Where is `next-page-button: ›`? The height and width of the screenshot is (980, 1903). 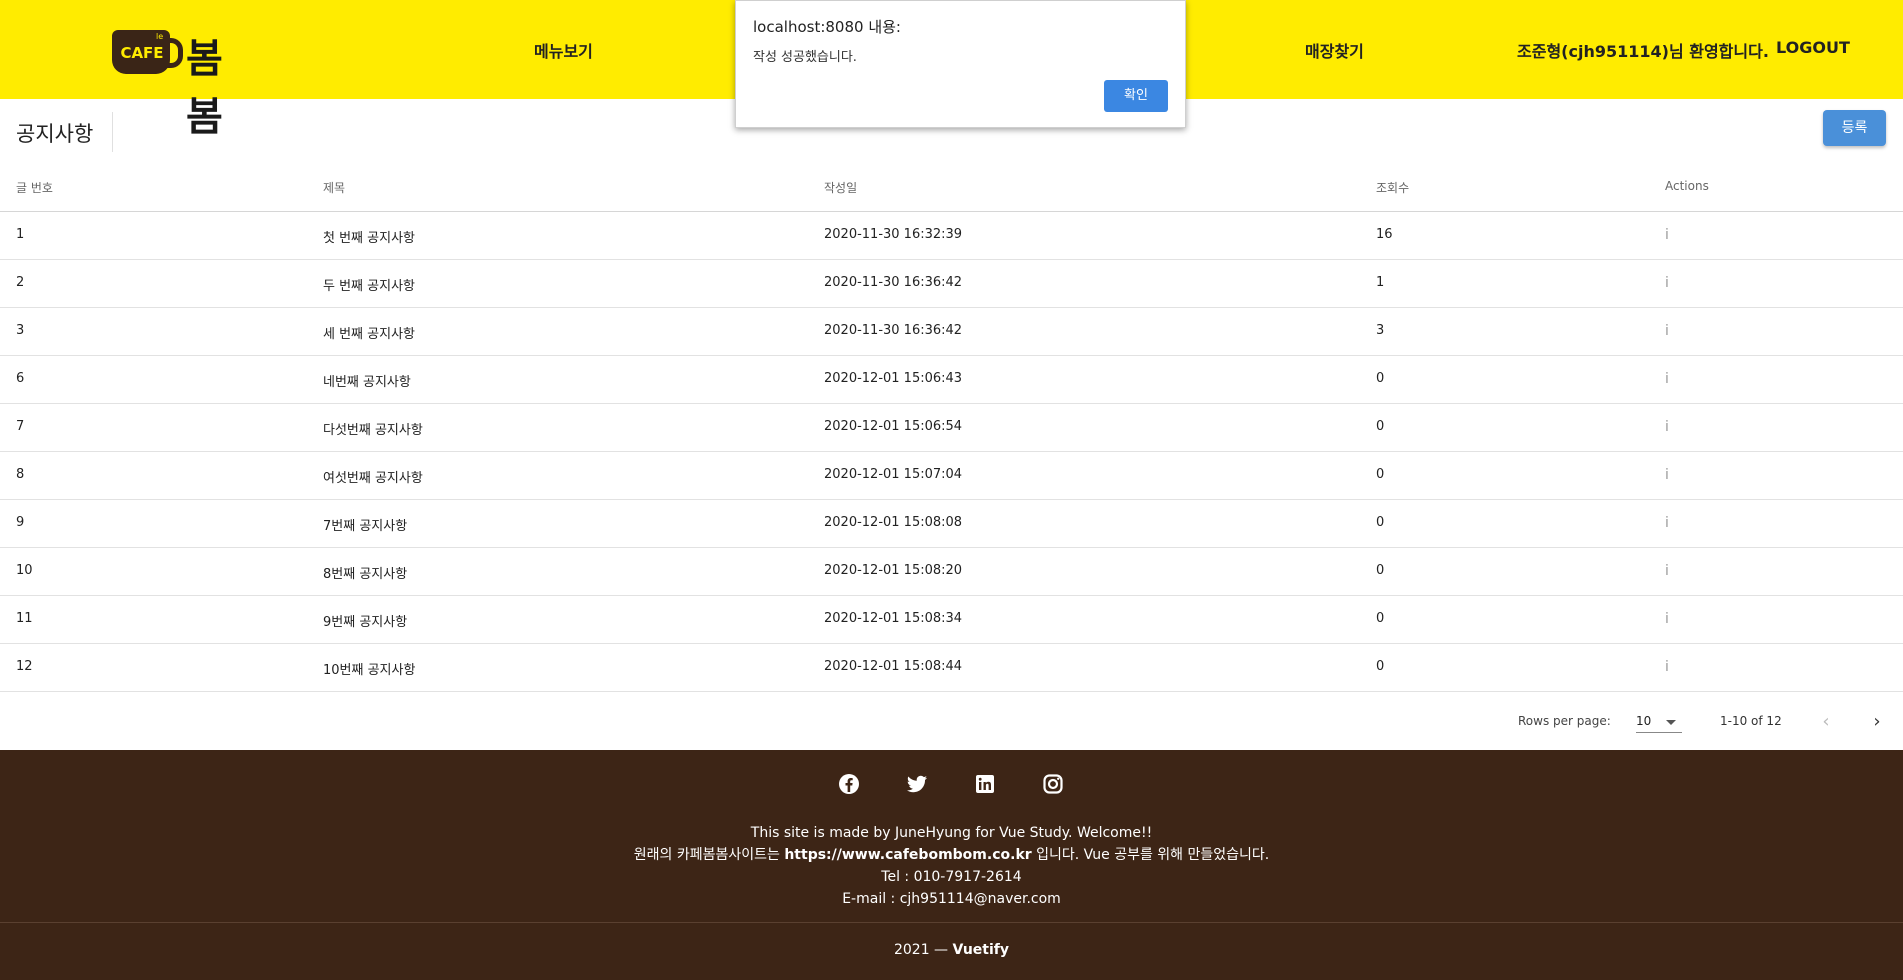
next-page-button: › is located at coordinates (1877, 722).